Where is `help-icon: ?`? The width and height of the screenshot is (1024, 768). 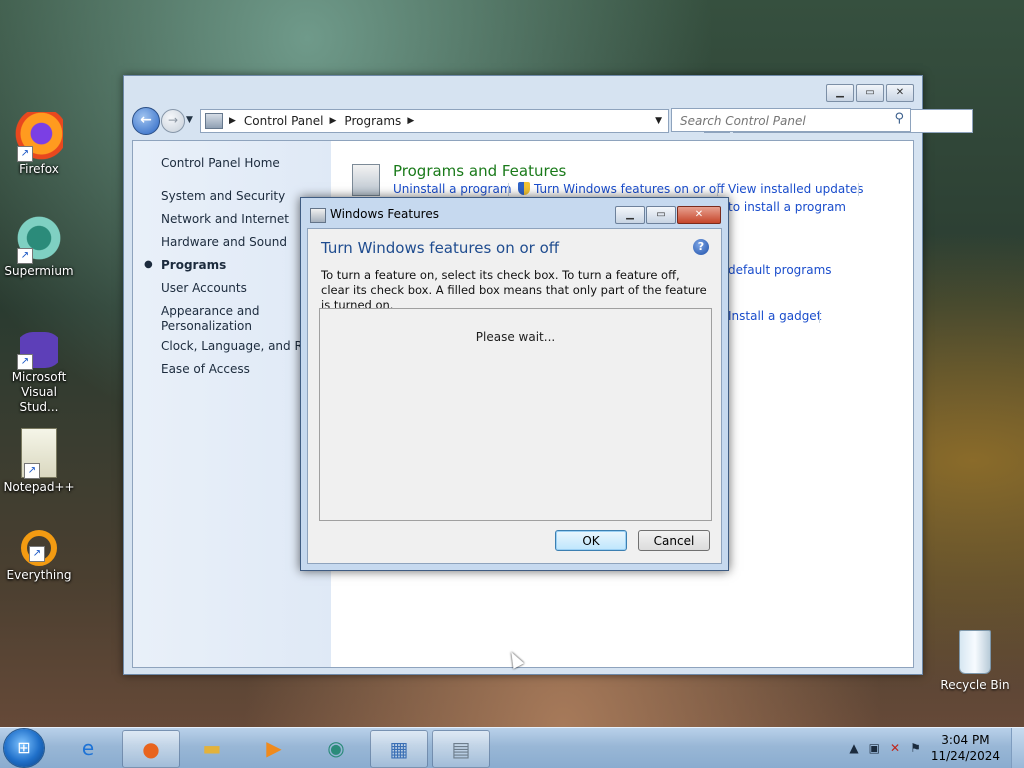
help-icon: ? is located at coordinates (701, 247).